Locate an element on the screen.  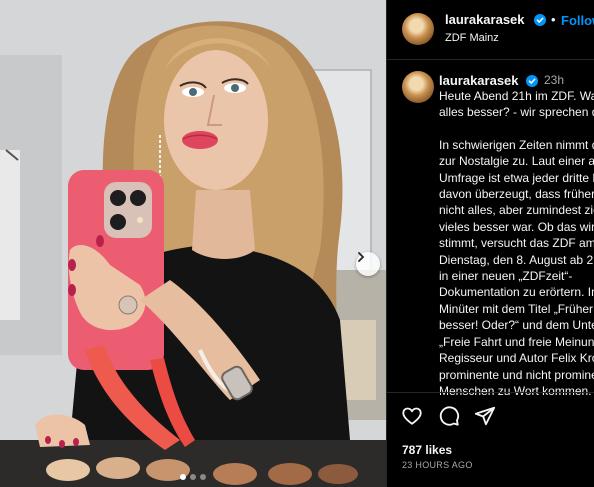
post-actions: 787 likes 23 HOURS AGO is located at coordinates (490, 439).